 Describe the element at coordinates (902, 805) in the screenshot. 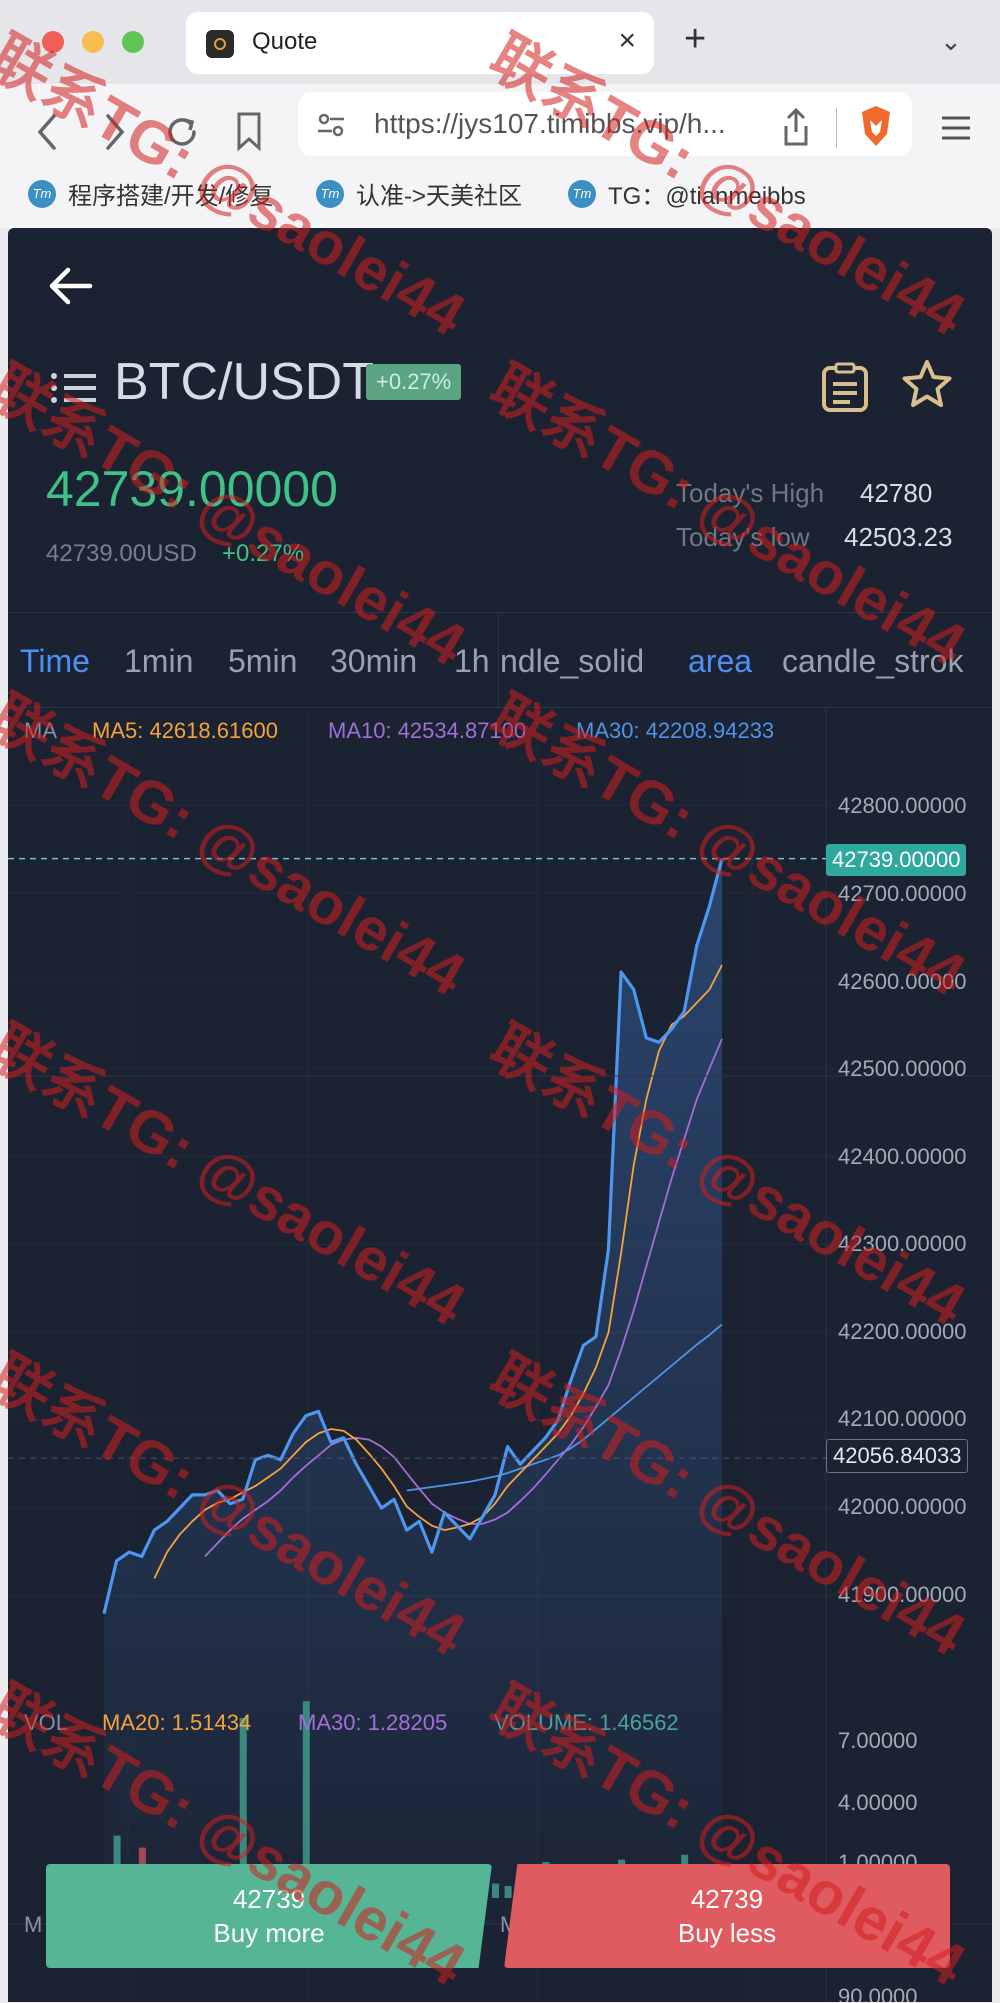

I see `price-axis-tick: 42800.00000` at that location.